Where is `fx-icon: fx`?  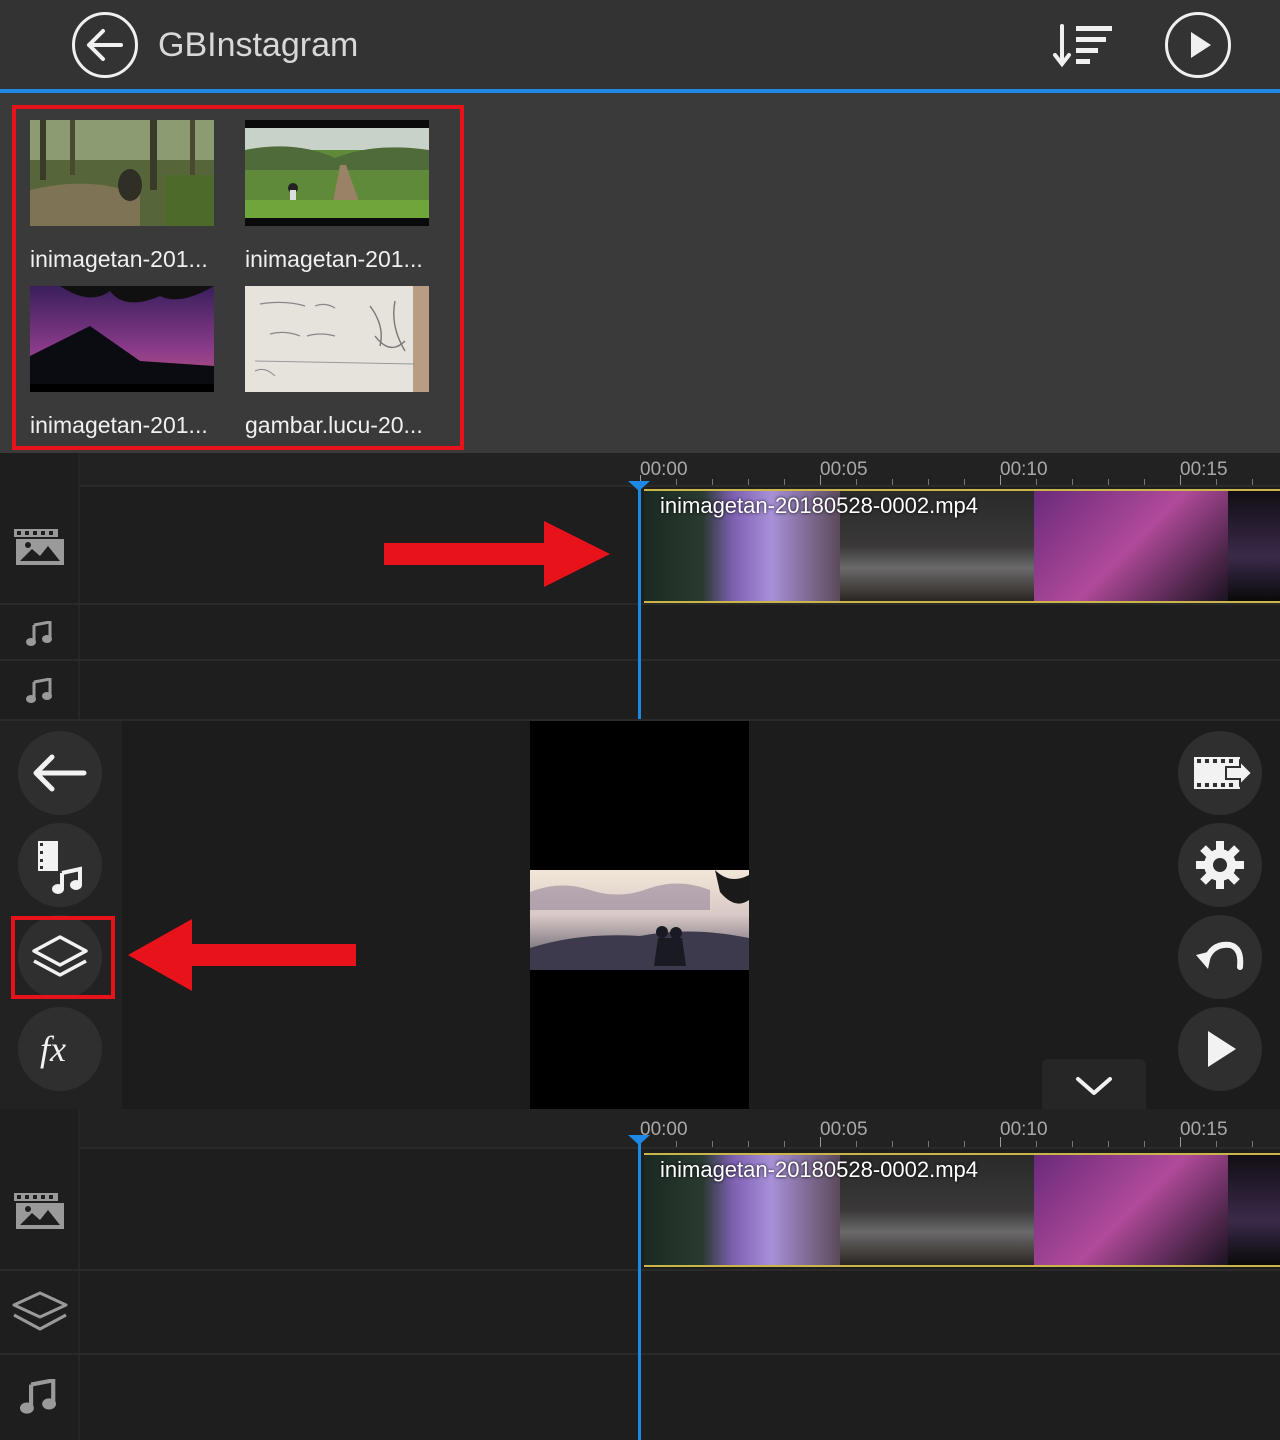
fx-icon: fx is located at coordinates (53, 1049).